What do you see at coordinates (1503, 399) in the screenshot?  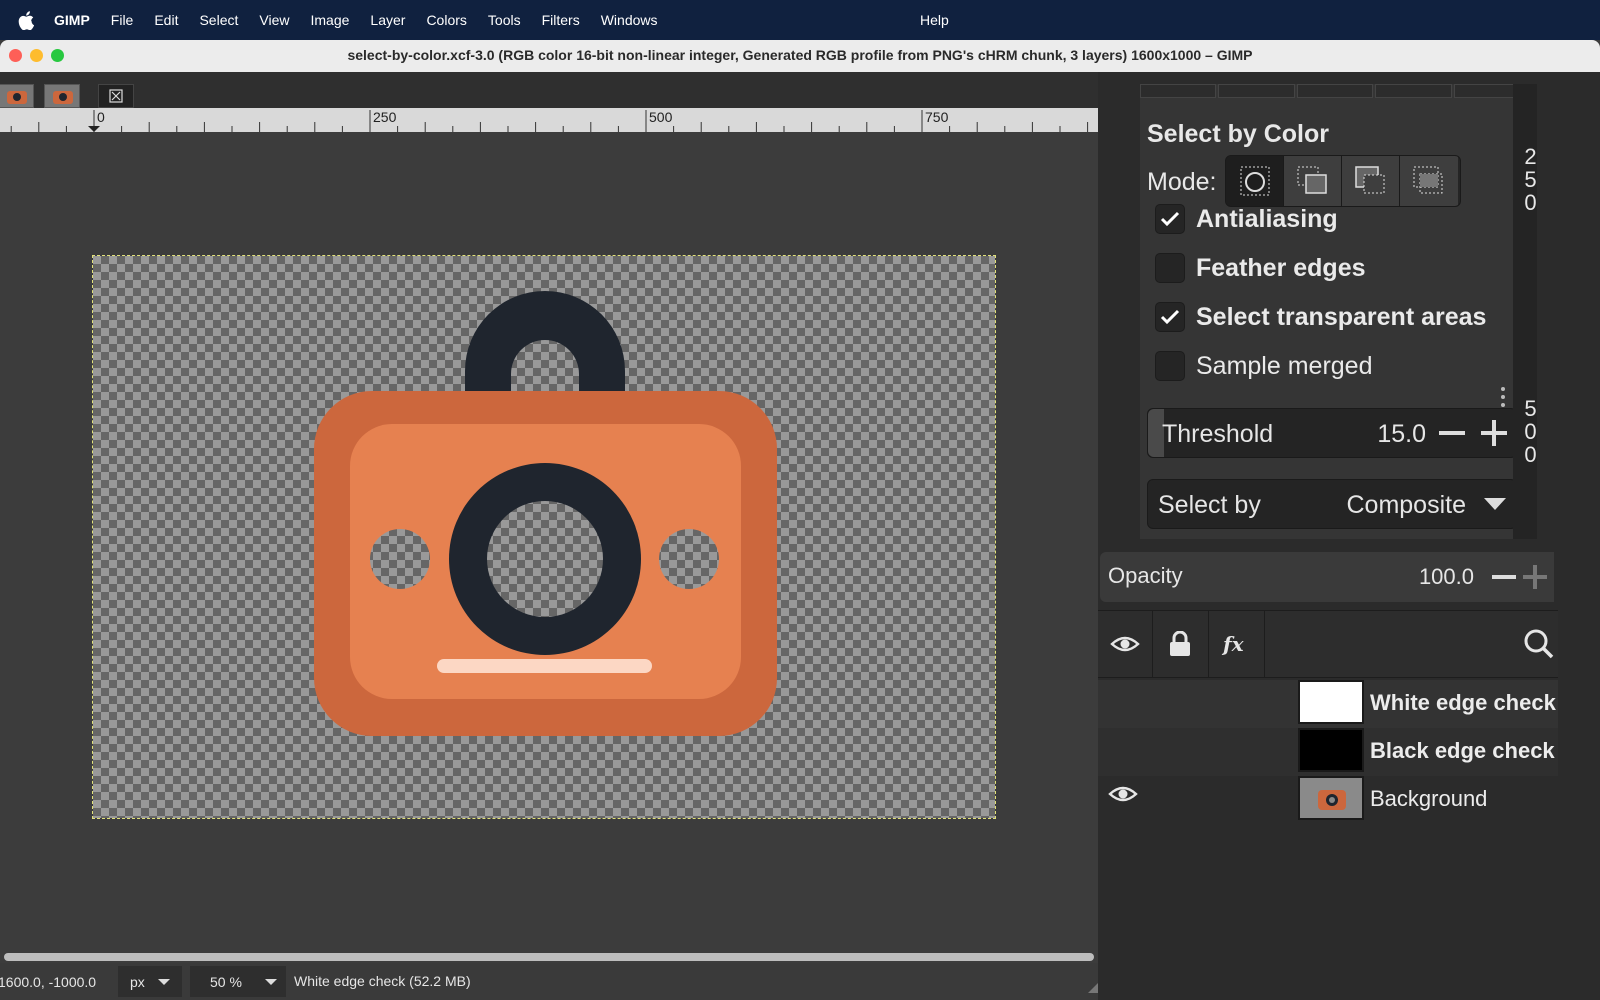 I see `drag-handle-icon` at bounding box center [1503, 399].